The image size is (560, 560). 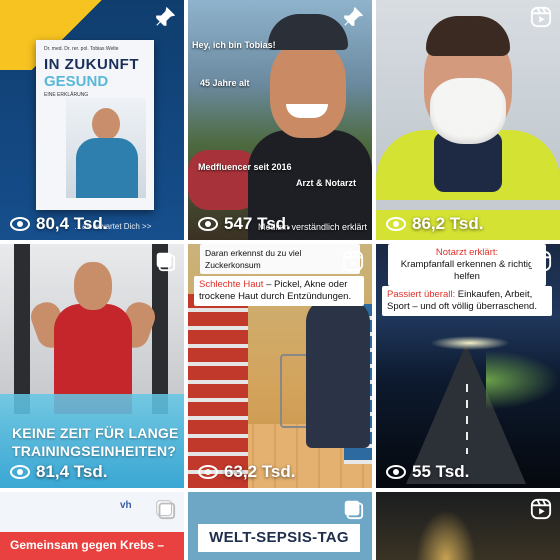 I want to click on book-title-line1: IN ZUKUNFT, so click(x=91, y=64).